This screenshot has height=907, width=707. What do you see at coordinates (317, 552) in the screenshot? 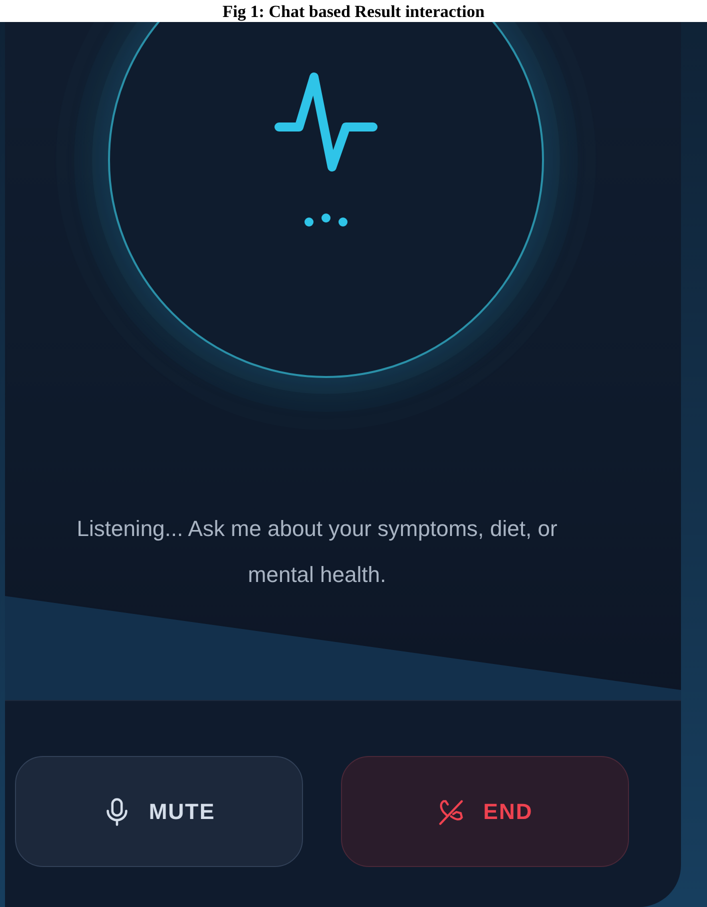
I see `status-message: Listening... Ask me about your symptoms, diet, or mental health.` at bounding box center [317, 552].